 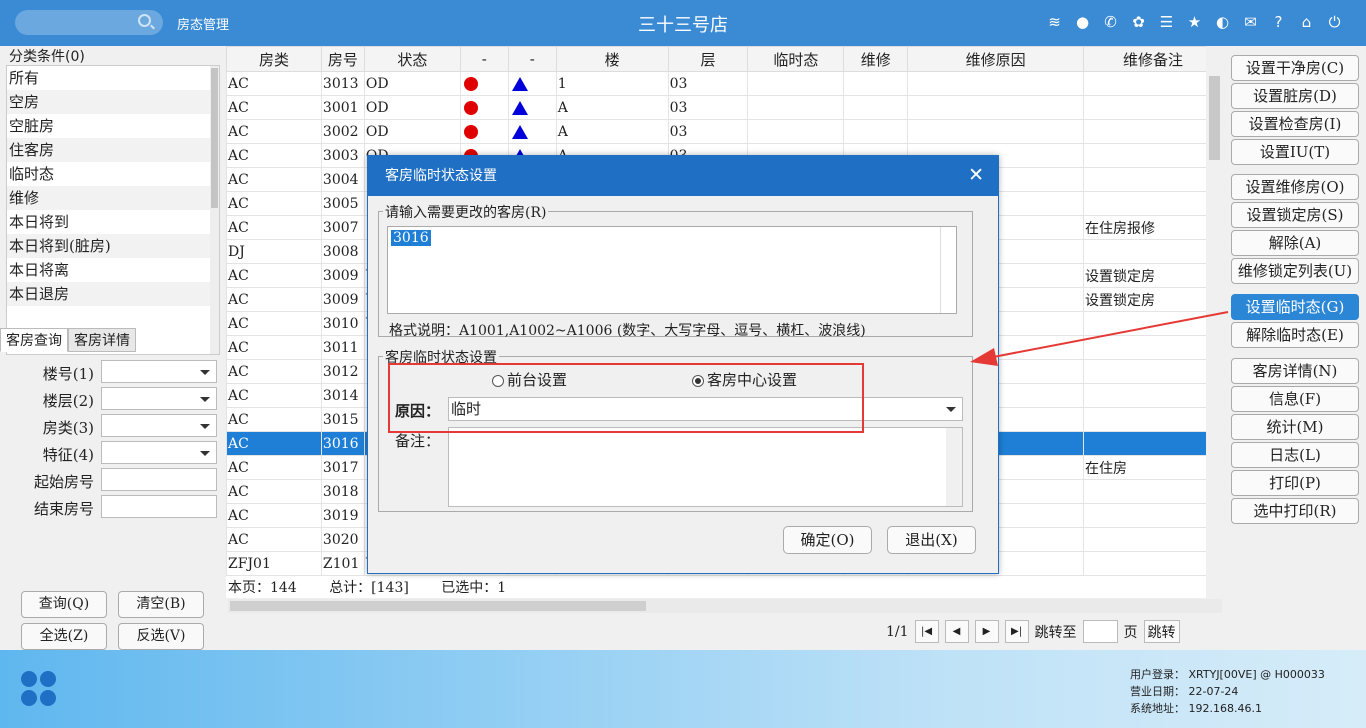 What do you see at coordinates (725, 606) in the screenshot?
I see `grid-hscrollbar` at bounding box center [725, 606].